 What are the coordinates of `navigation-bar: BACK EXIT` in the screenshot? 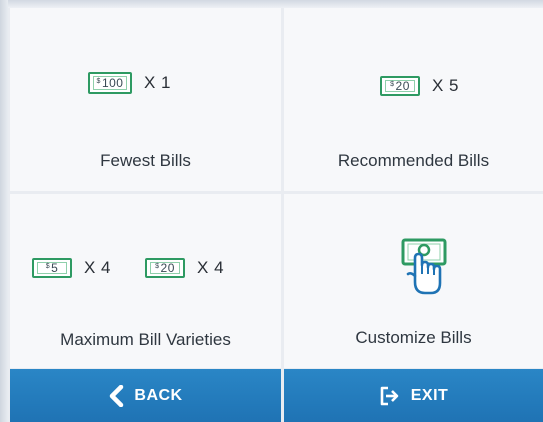 It's located at (276, 395).